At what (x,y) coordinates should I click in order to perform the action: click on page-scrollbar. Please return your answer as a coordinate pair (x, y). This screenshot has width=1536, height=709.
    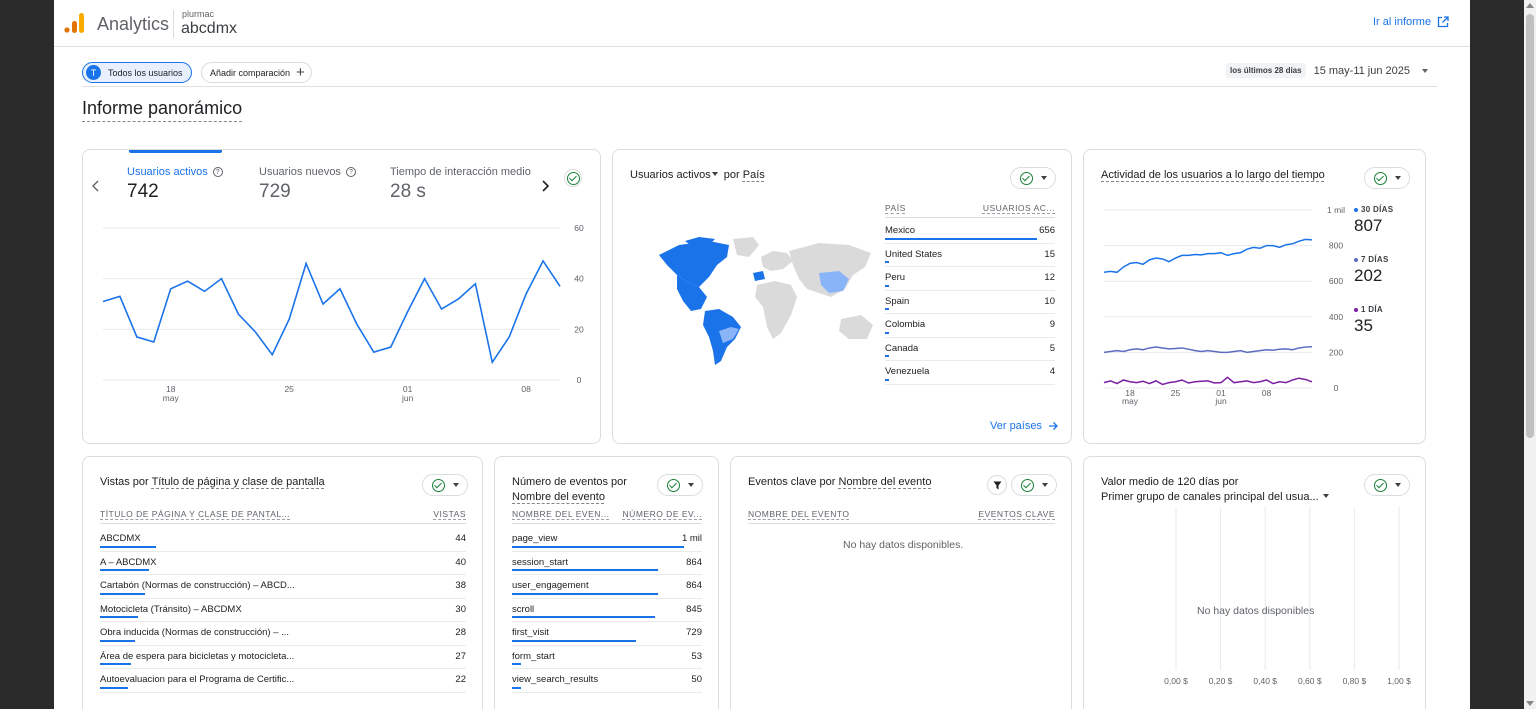
    Looking at the image, I should click on (1530, 354).